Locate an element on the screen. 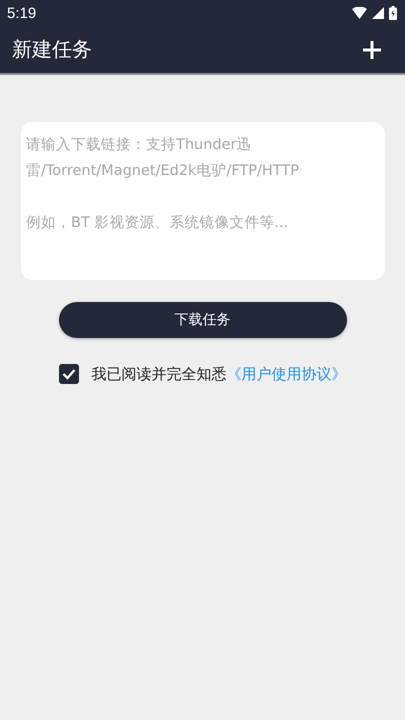  status-time: 5:19 is located at coordinates (21, 13).